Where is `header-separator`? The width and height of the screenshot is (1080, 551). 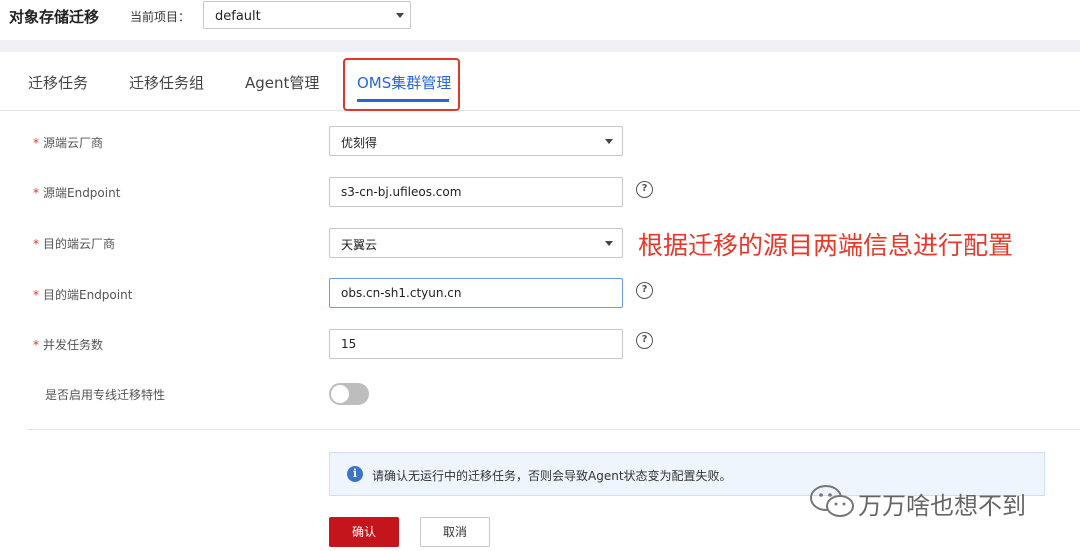 header-separator is located at coordinates (540, 46).